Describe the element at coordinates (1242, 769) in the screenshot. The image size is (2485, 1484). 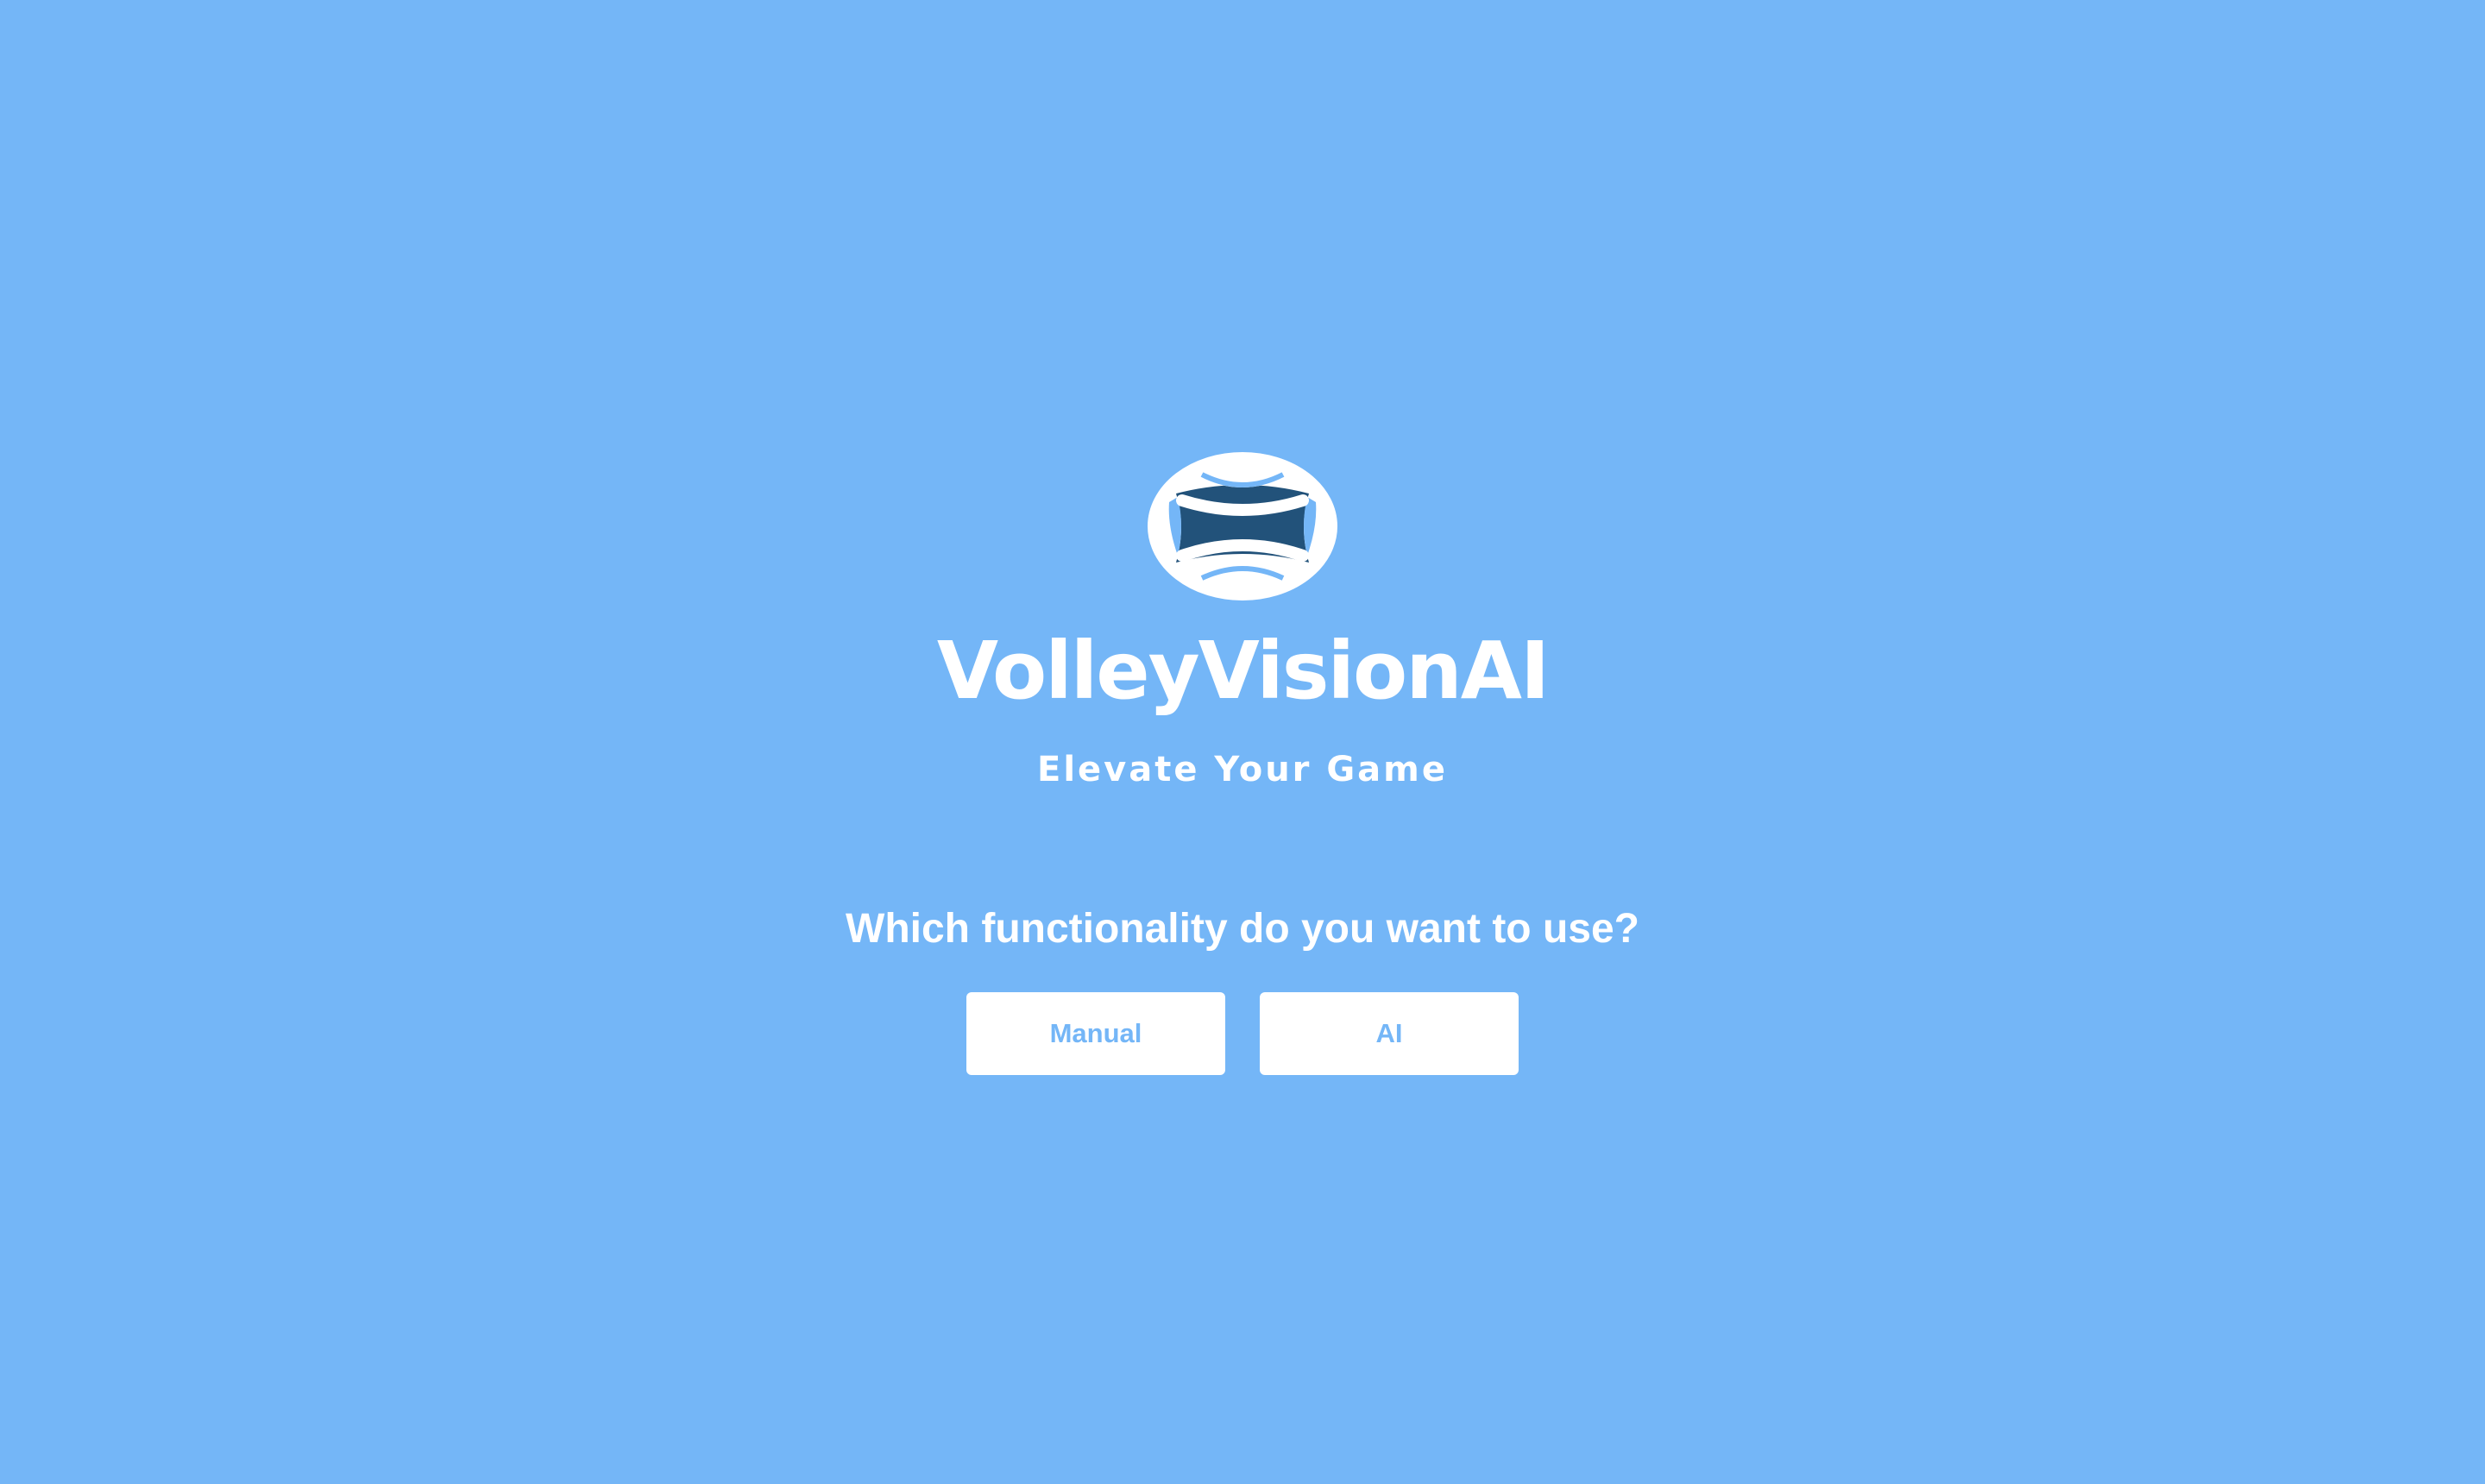
I see `brand-tagline: Elevate Your Game` at that location.